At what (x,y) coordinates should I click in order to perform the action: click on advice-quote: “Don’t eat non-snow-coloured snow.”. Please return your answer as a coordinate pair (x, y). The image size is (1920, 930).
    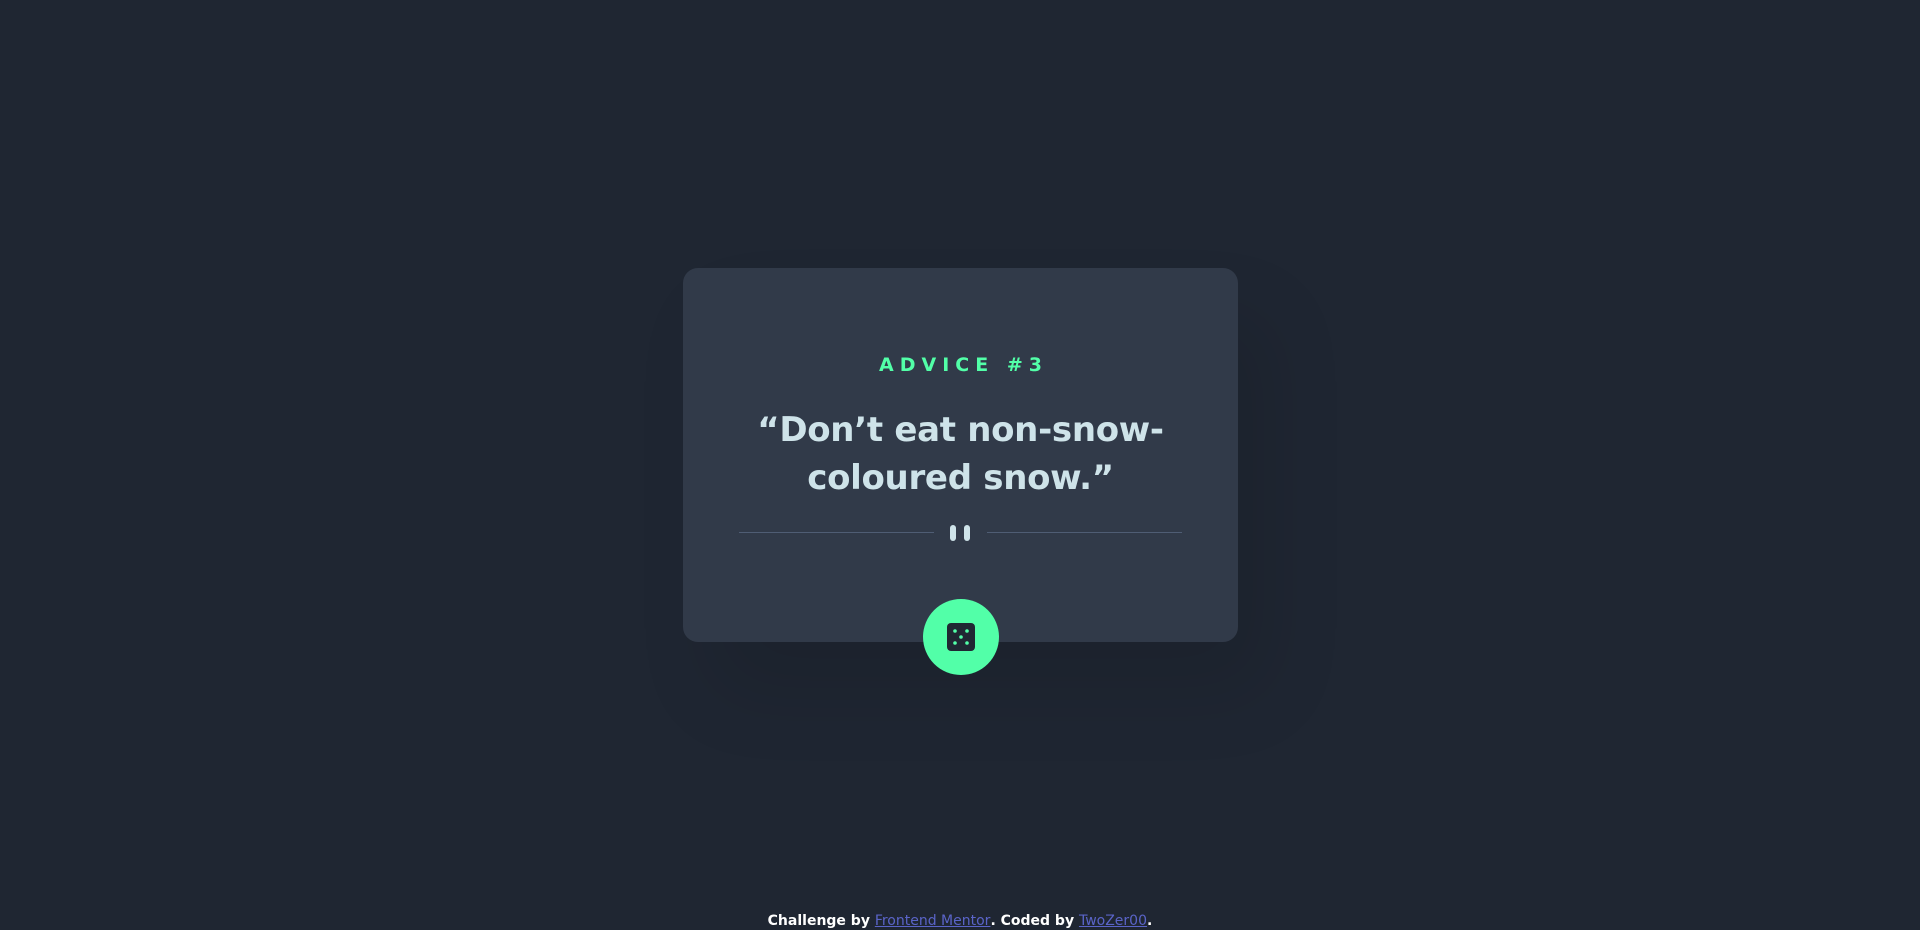
    Looking at the image, I should click on (960, 454).